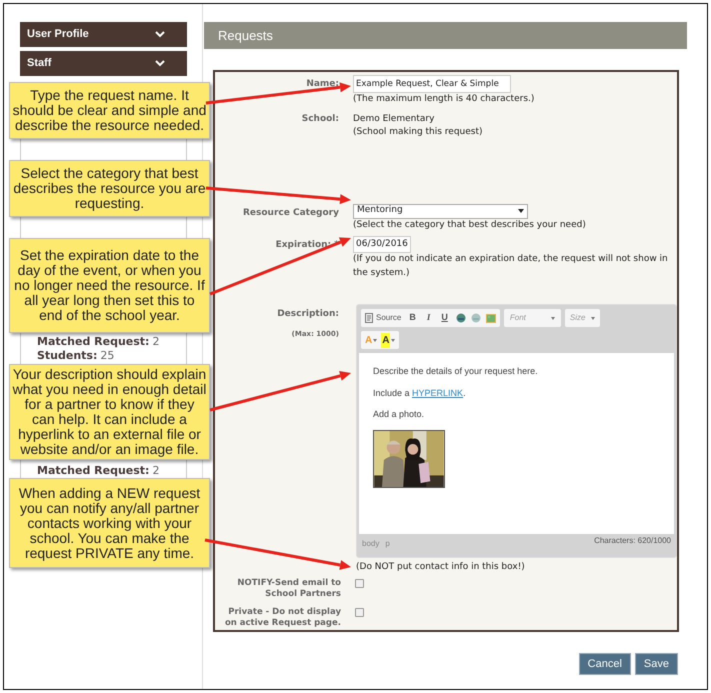 The image size is (711, 693). I want to click on field-label: Students:, so click(67, 356).